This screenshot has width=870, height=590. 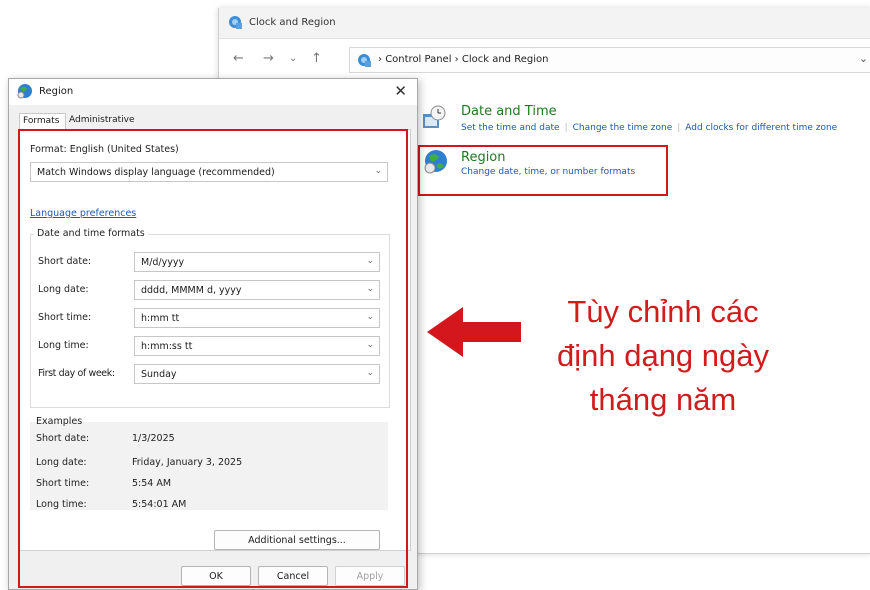 I want to click on address-bar: › Control Panel › Clock and Region ⌄, so click(x=609, y=60).